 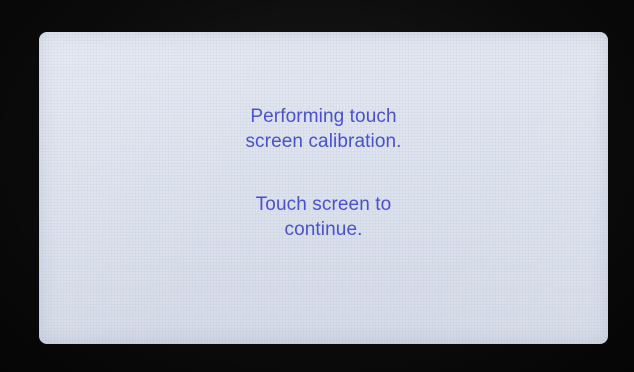 What do you see at coordinates (323, 204) in the screenshot?
I see `continue-instruction-line-1: Touch screen to` at bounding box center [323, 204].